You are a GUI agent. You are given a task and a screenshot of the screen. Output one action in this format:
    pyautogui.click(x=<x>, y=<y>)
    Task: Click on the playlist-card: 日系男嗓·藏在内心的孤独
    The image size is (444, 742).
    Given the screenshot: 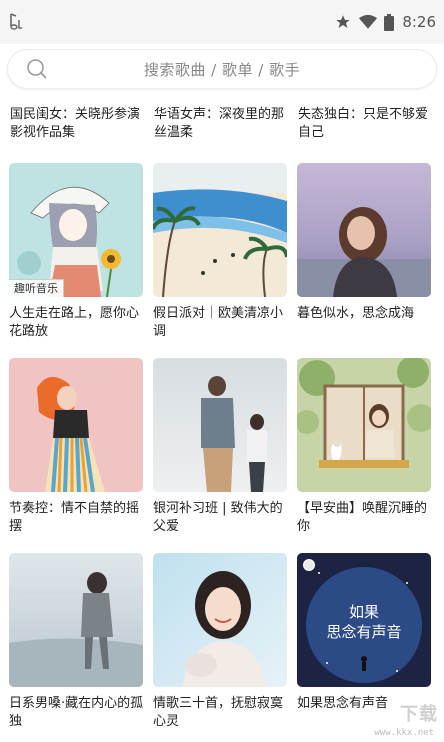 What is the action you would take?
    pyautogui.click(x=76, y=642)
    